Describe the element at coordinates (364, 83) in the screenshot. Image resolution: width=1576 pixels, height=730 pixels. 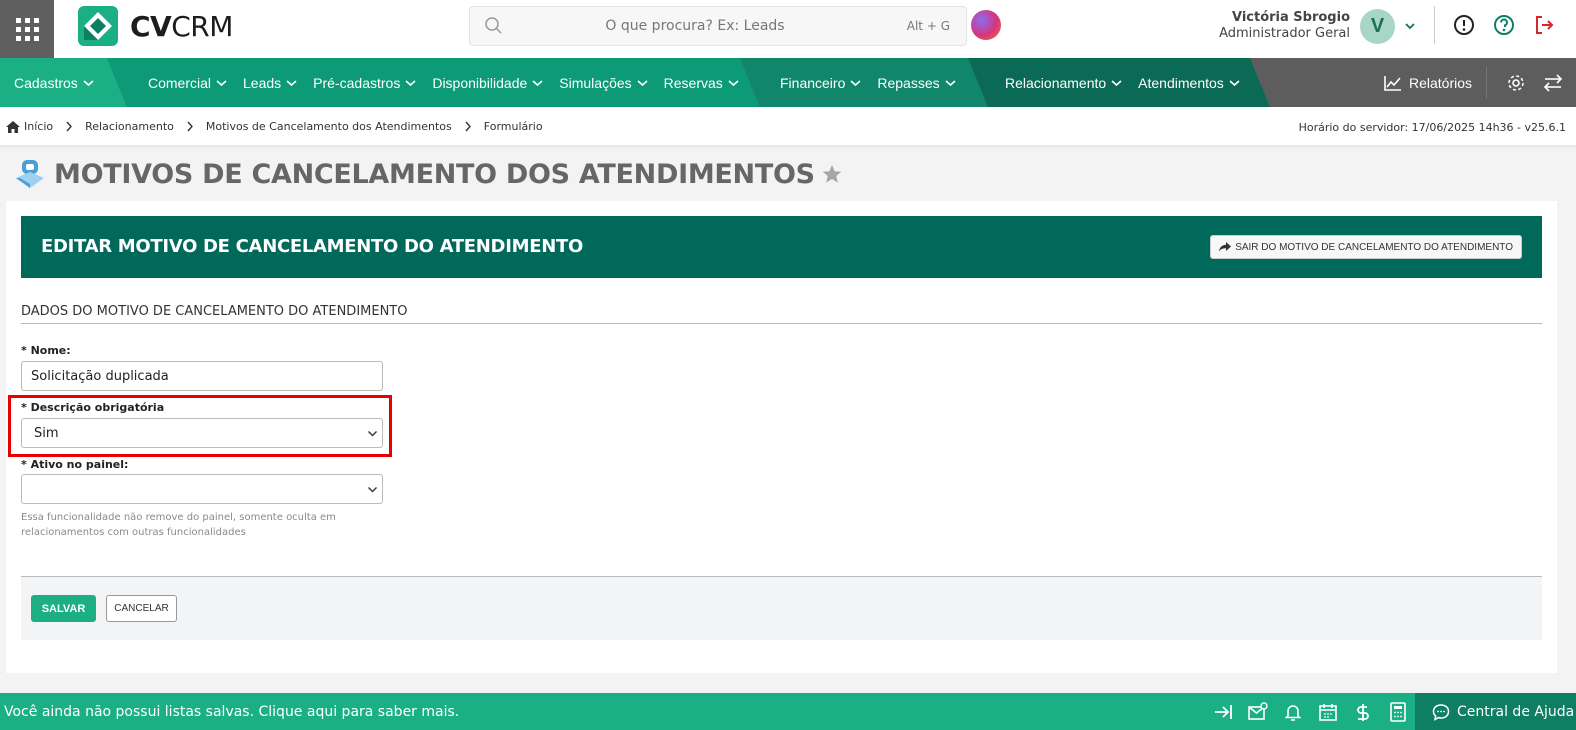
I see `nav-item-pre-cadastros: Pré-cadastros` at that location.